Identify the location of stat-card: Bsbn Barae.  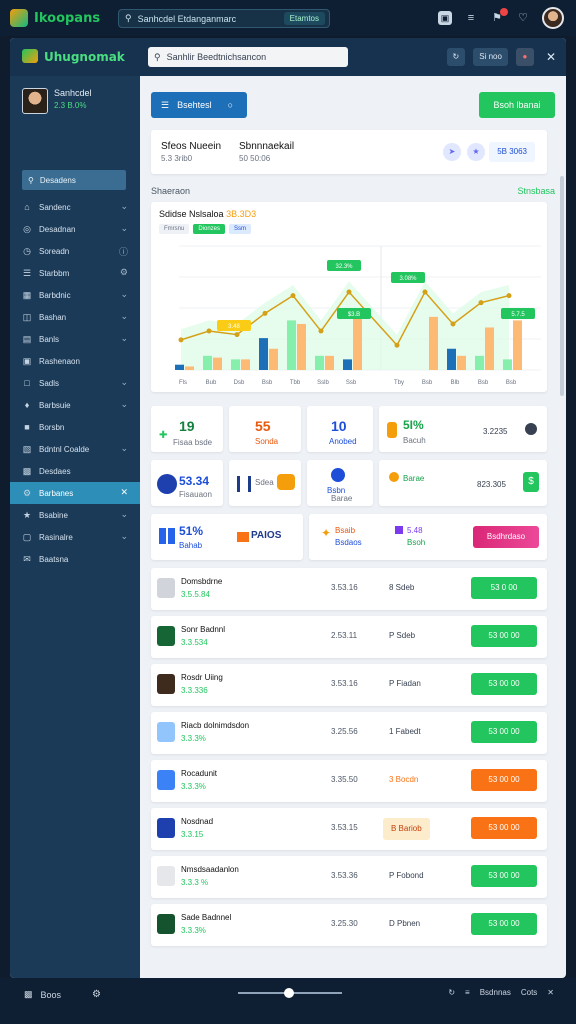
(340, 483).